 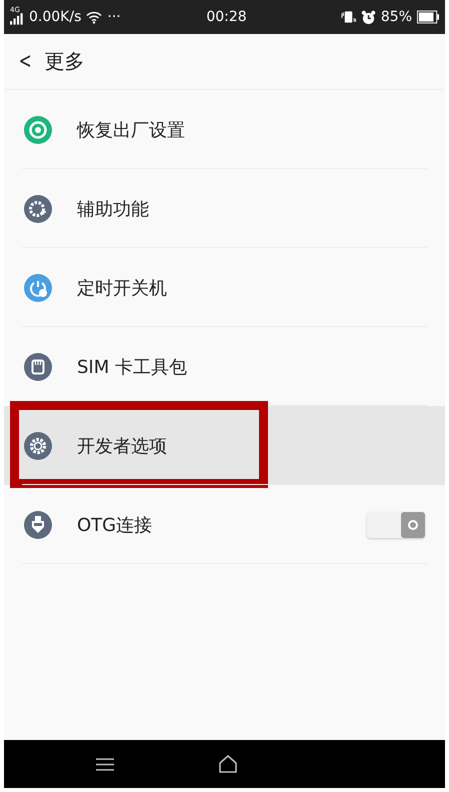 What do you see at coordinates (226, 17) in the screenshot?
I see `clock-time: 00:28` at bounding box center [226, 17].